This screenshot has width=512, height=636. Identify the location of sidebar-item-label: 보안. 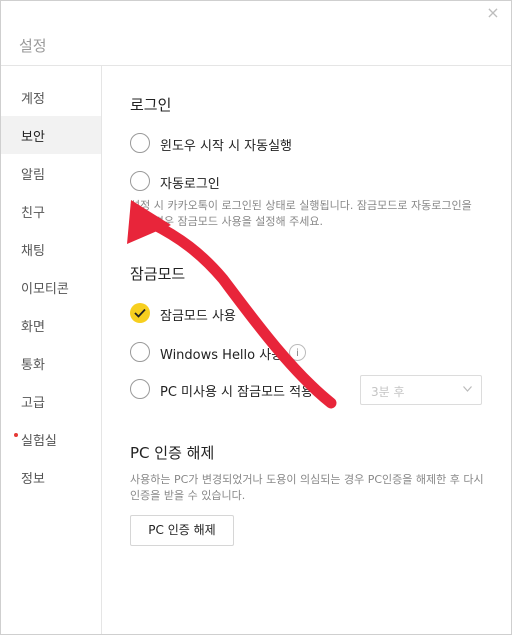
(33, 137).